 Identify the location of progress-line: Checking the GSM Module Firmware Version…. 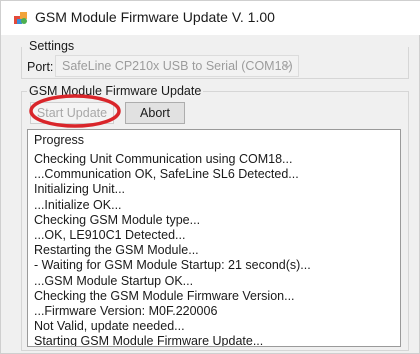
(164, 295).